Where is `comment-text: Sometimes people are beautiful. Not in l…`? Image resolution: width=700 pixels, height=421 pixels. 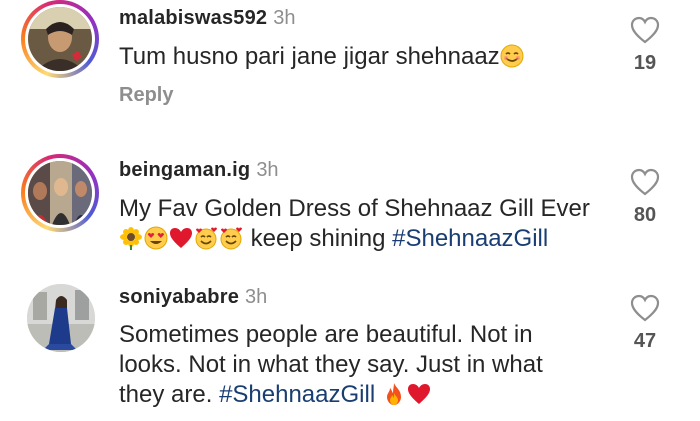
comment-text: Sometimes people are beautiful. Not in l… is located at coordinates (364, 365).